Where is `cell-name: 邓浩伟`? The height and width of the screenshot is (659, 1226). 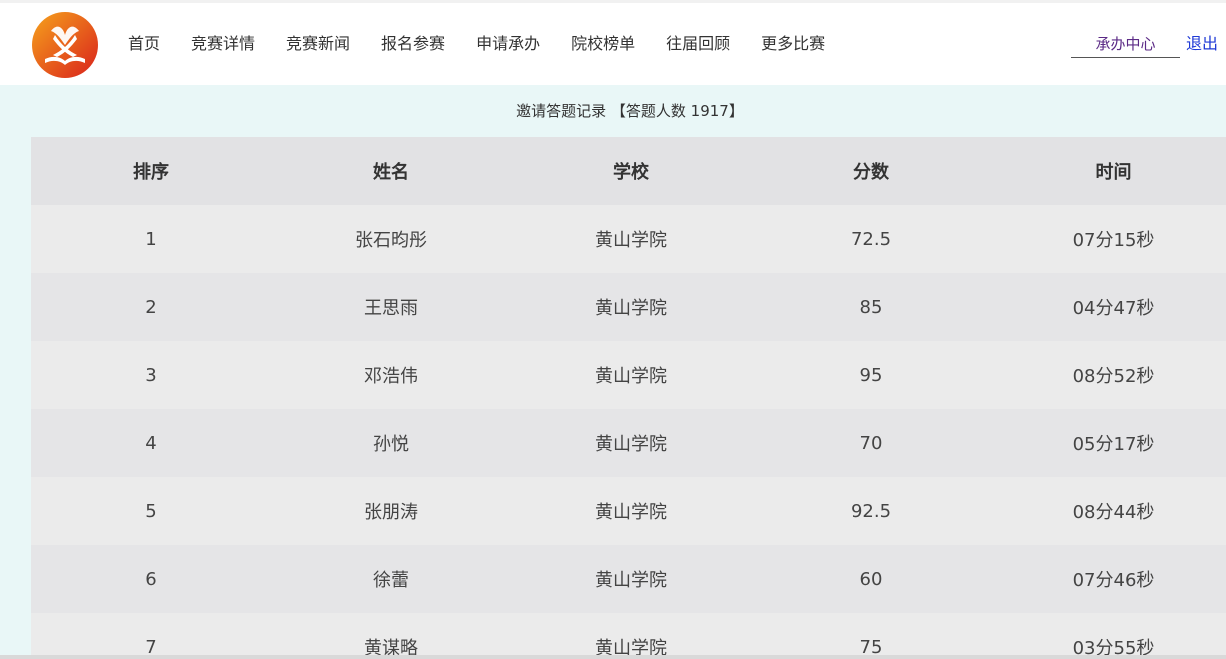 cell-name: 邓浩伟 is located at coordinates (391, 376).